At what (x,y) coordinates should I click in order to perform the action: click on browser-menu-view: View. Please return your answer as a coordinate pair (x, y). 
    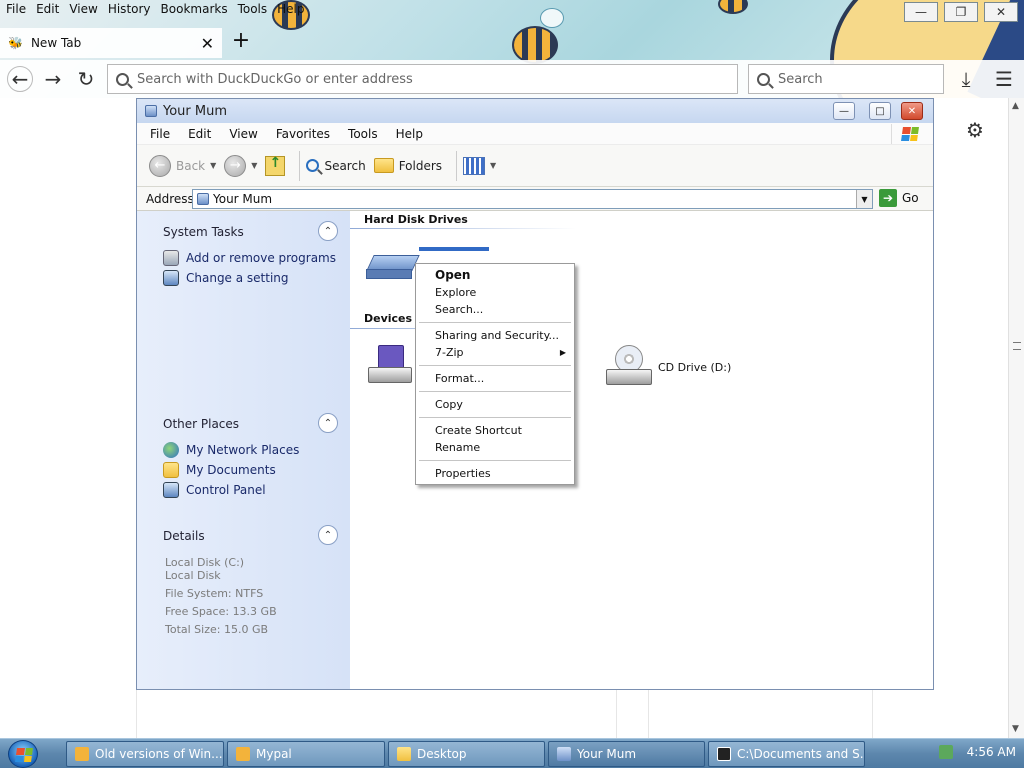
    Looking at the image, I should click on (83, 9).